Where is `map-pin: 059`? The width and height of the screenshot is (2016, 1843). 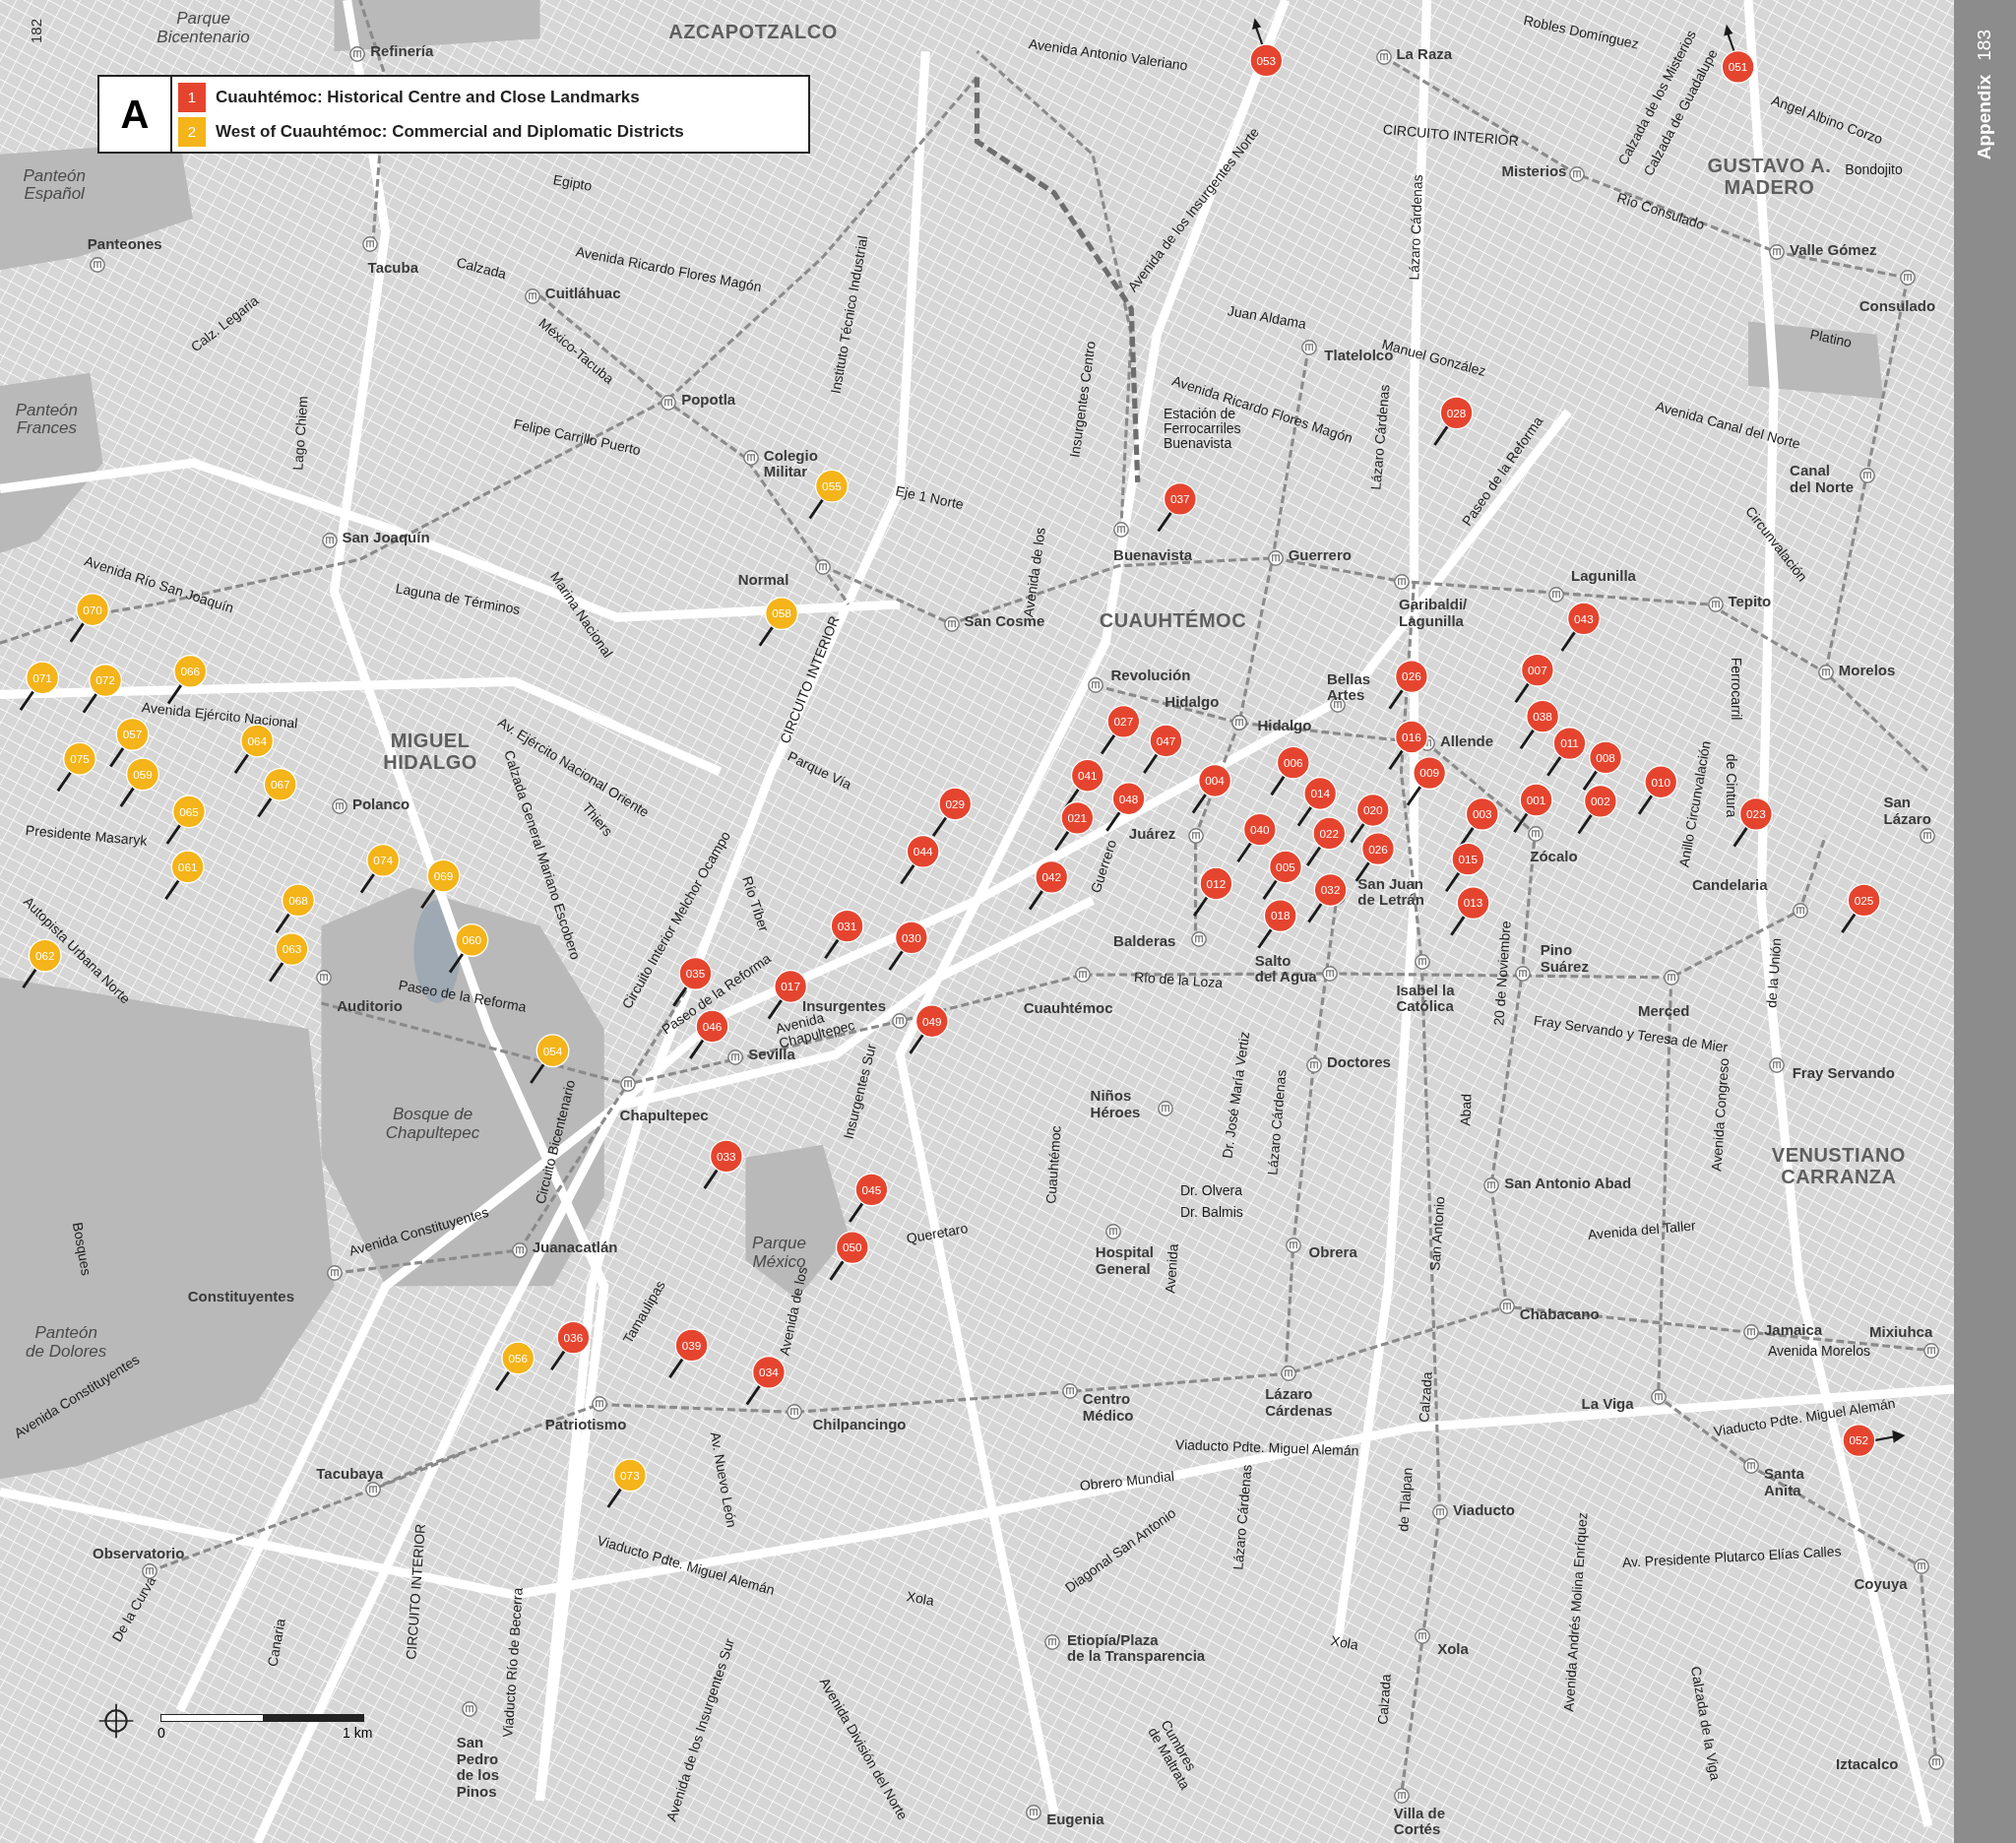
map-pin: 059 is located at coordinates (139, 782).